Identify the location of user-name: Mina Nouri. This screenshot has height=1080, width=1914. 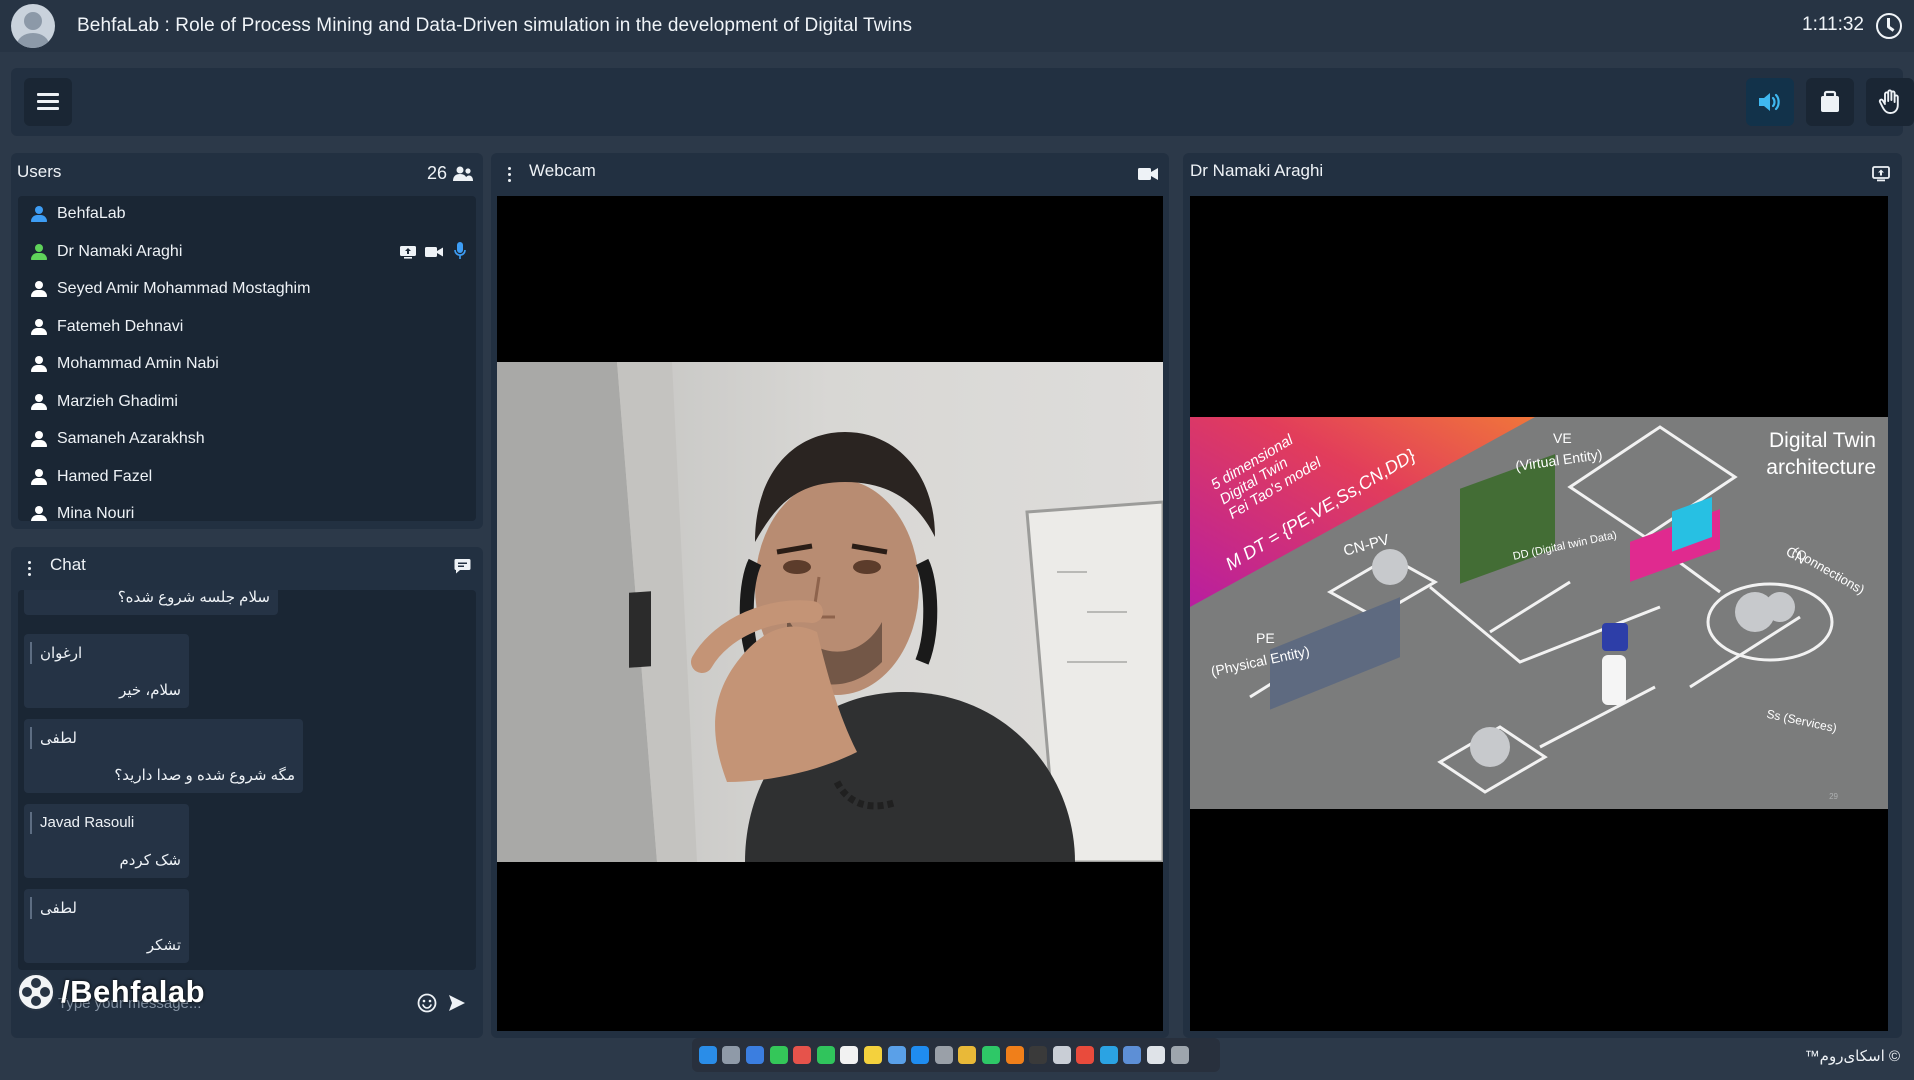
(96, 513).